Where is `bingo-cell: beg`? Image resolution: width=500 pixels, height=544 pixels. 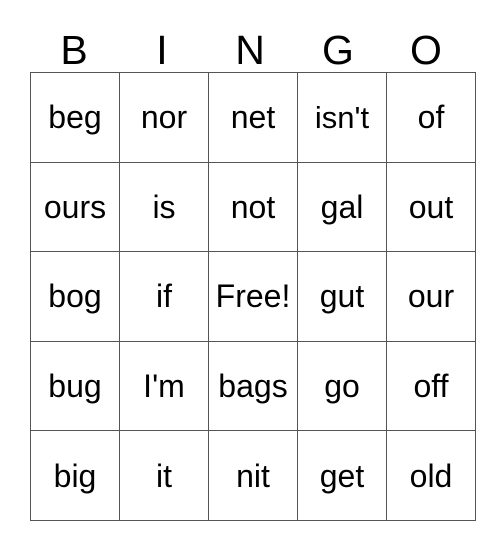 bingo-cell: beg is located at coordinates (75, 117).